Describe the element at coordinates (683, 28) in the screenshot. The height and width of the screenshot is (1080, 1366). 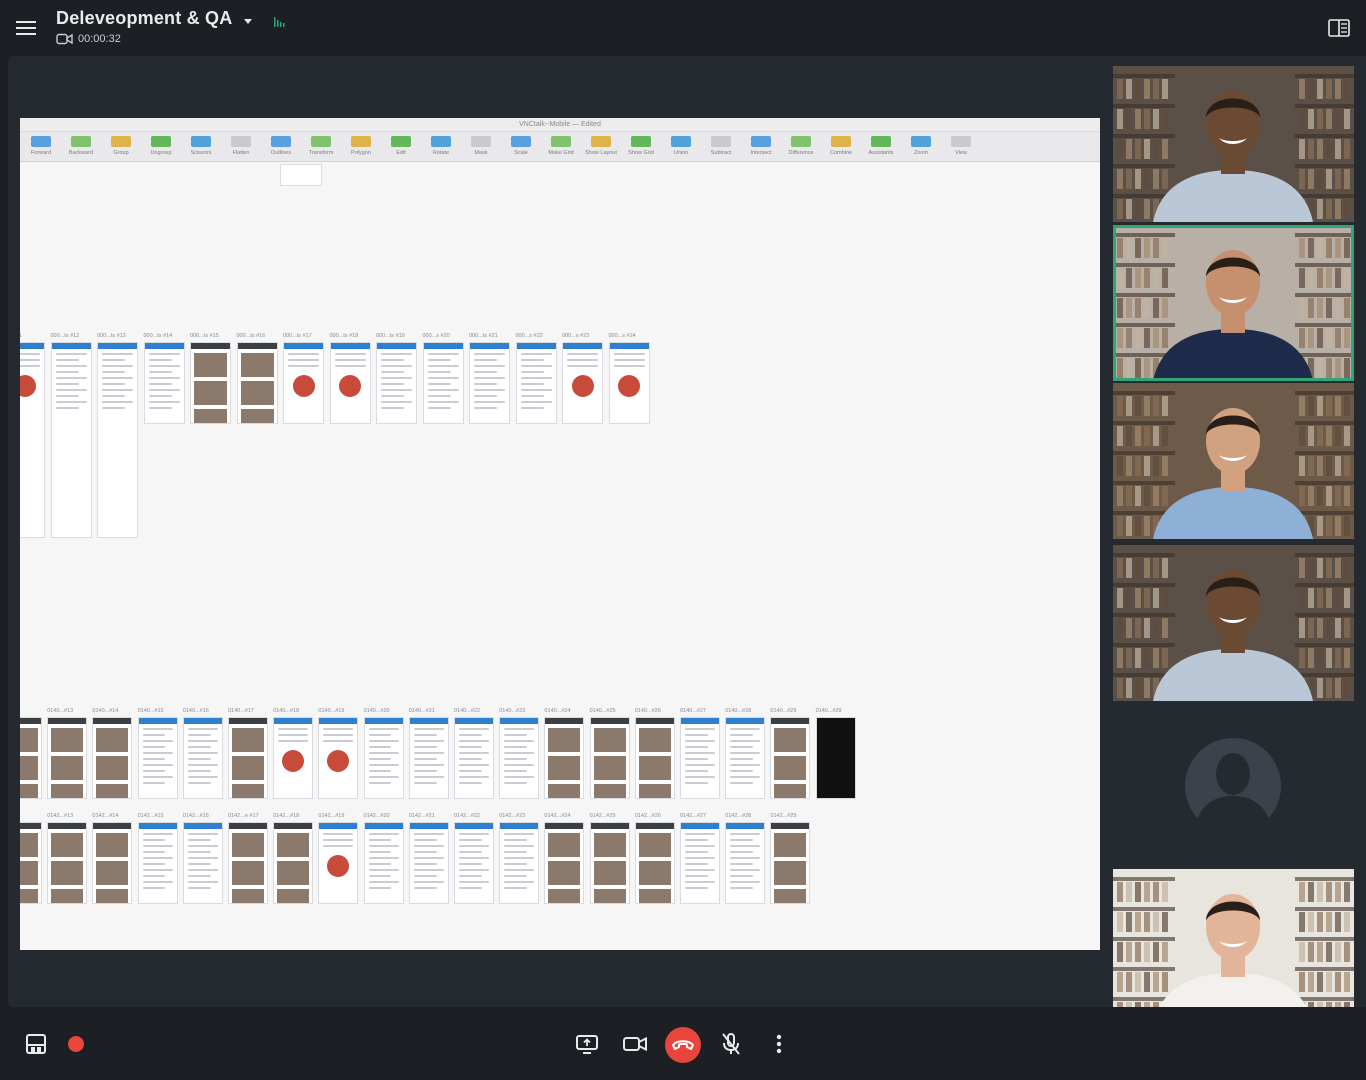
I see `call-header: Deleveopment & QA 00:00:32` at that location.